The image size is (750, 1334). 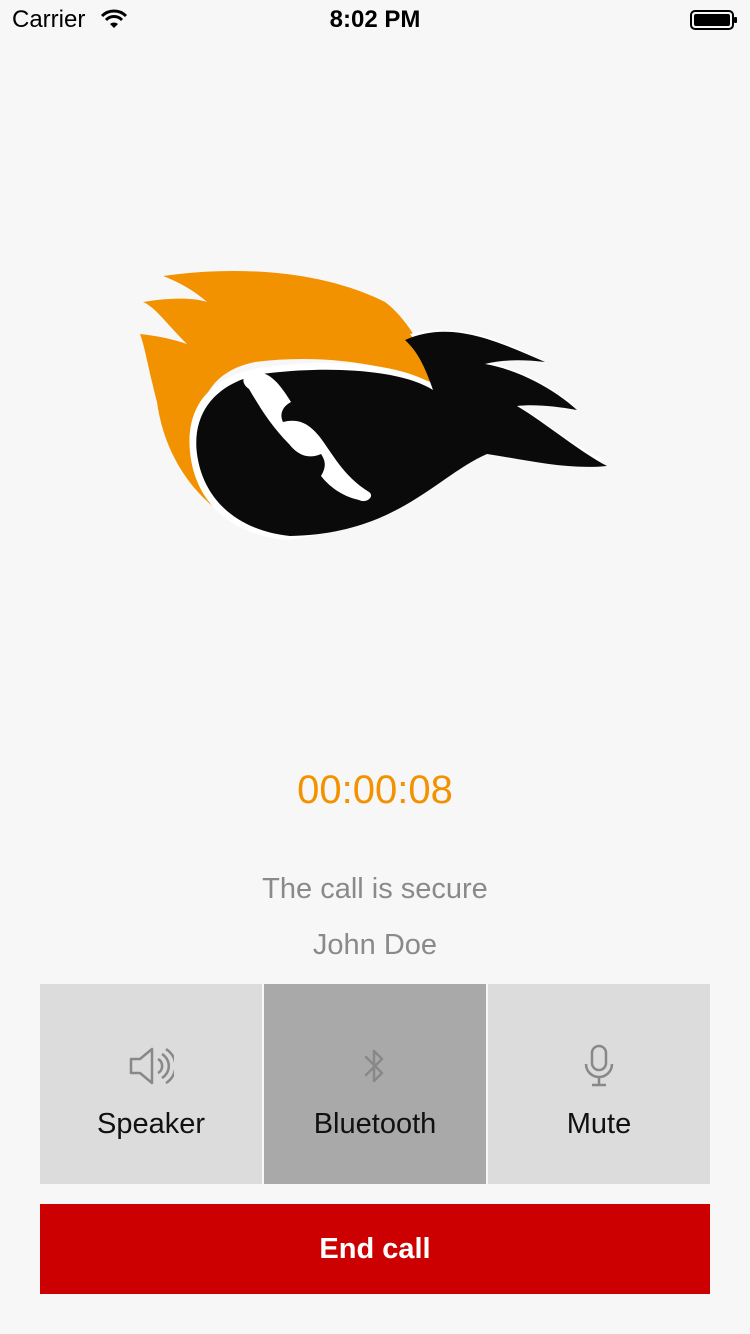 What do you see at coordinates (375, 889) in the screenshot?
I see `security-status: The call is secure` at bounding box center [375, 889].